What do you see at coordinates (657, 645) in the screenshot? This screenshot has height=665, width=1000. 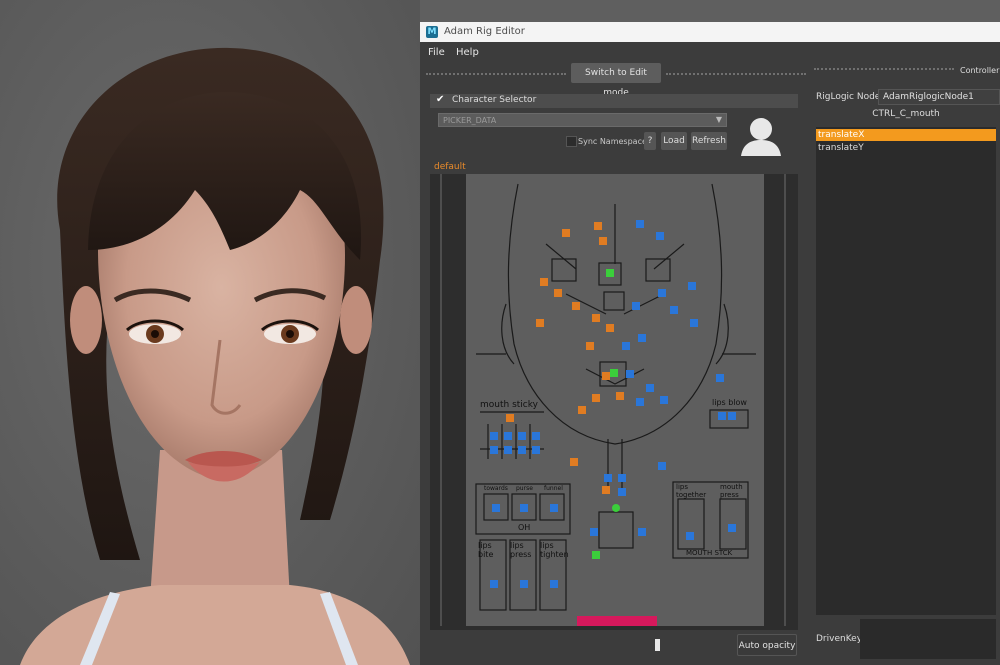 I see `opacity-slider-handle` at bounding box center [657, 645].